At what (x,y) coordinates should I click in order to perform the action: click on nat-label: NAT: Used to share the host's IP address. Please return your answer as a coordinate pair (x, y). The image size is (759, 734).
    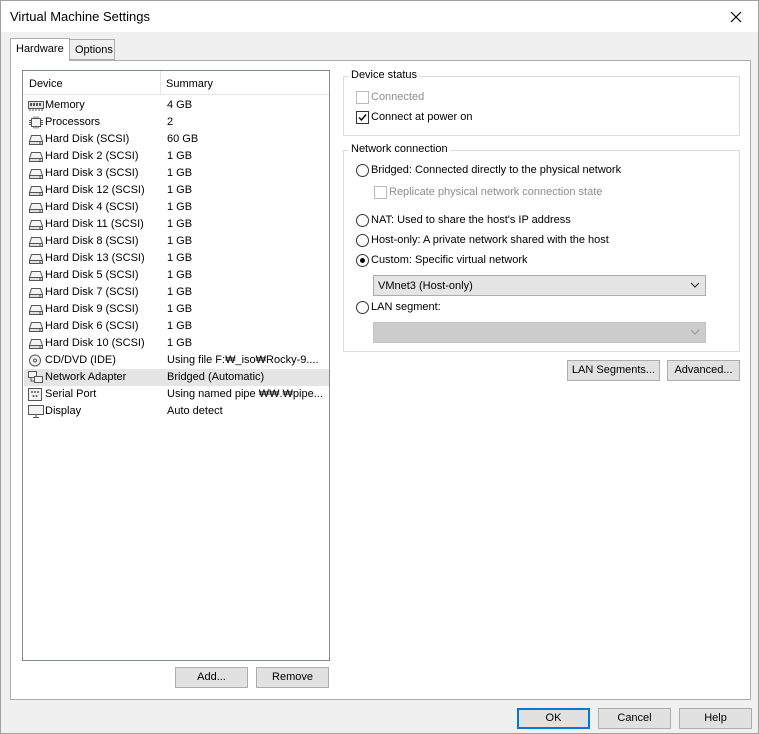
    Looking at the image, I should click on (471, 220).